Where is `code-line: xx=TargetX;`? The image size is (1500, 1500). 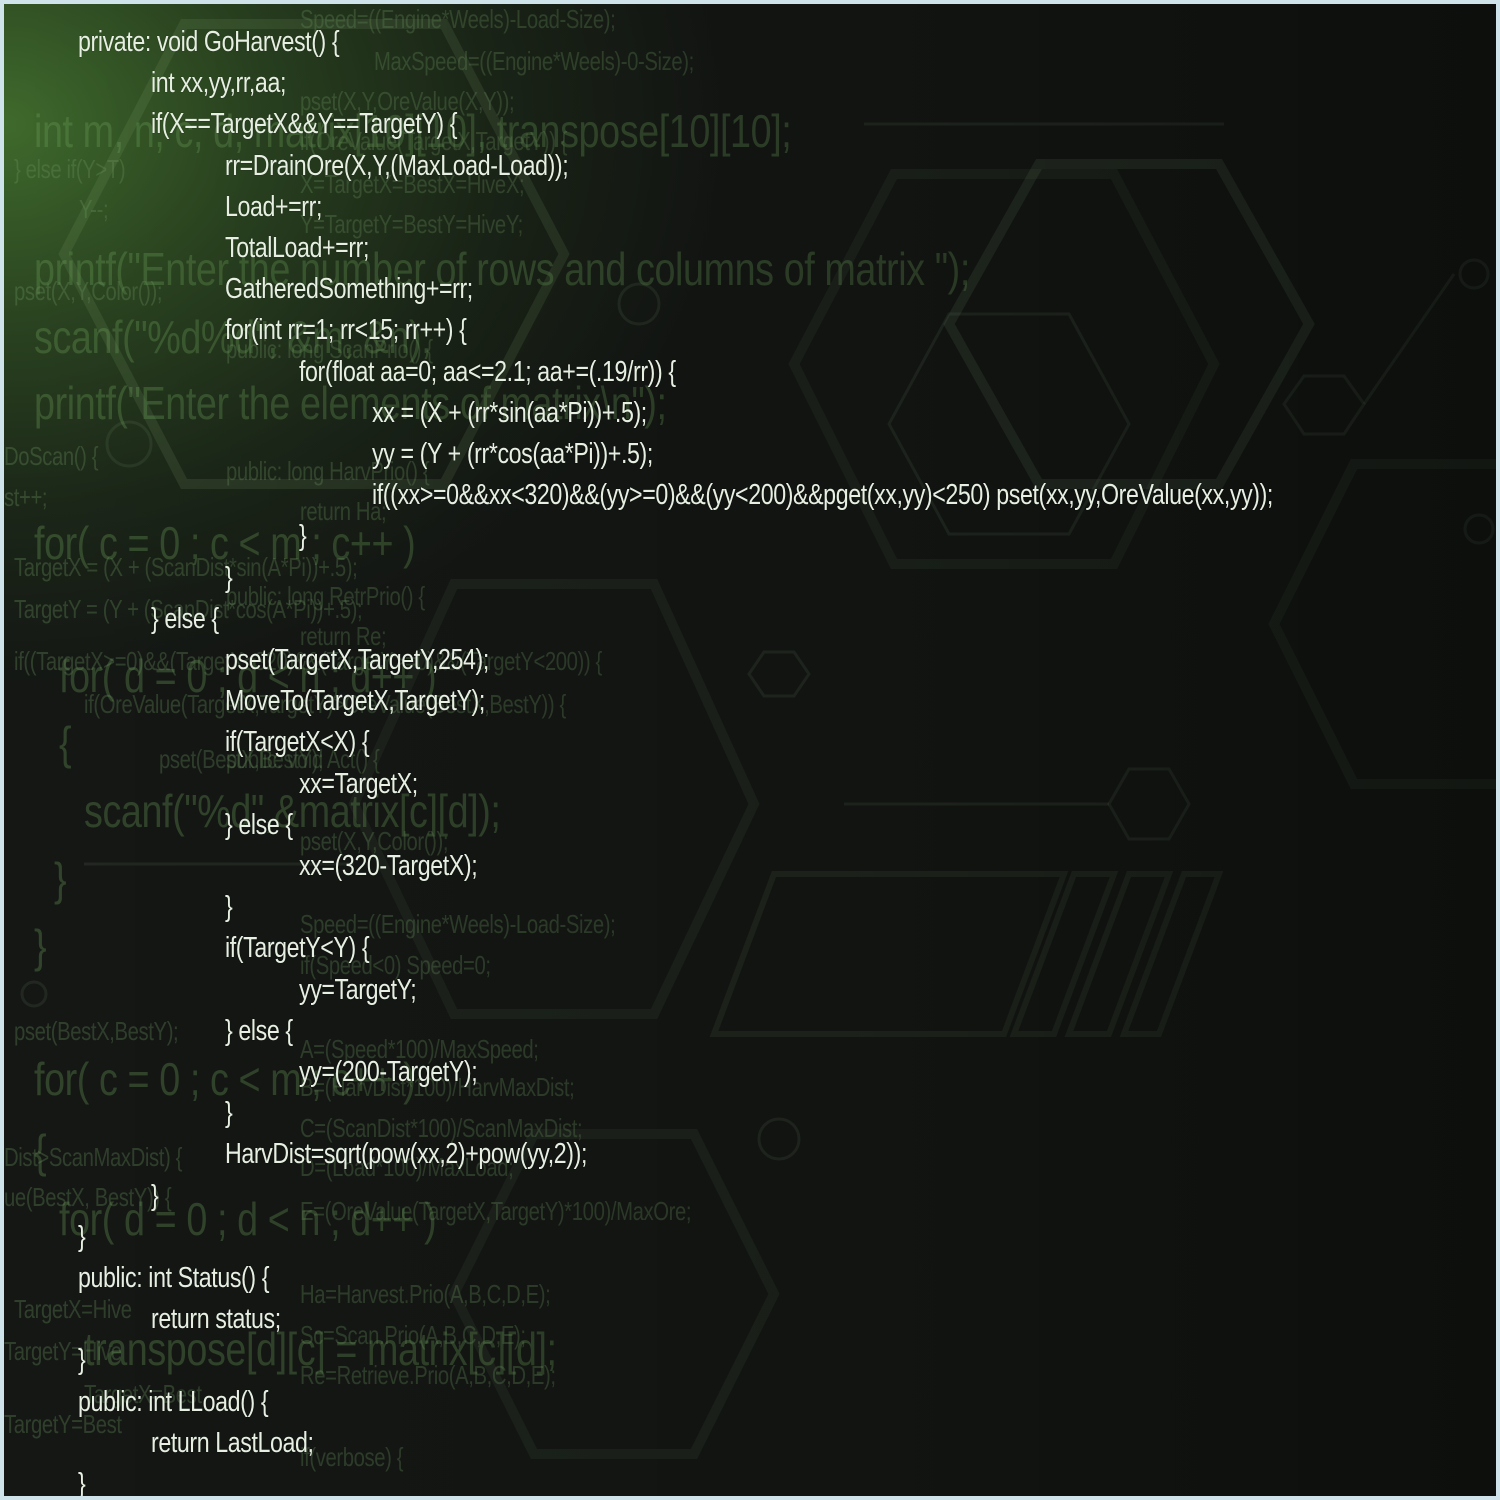
code-line: xx=TargetX; is located at coordinates (358, 783).